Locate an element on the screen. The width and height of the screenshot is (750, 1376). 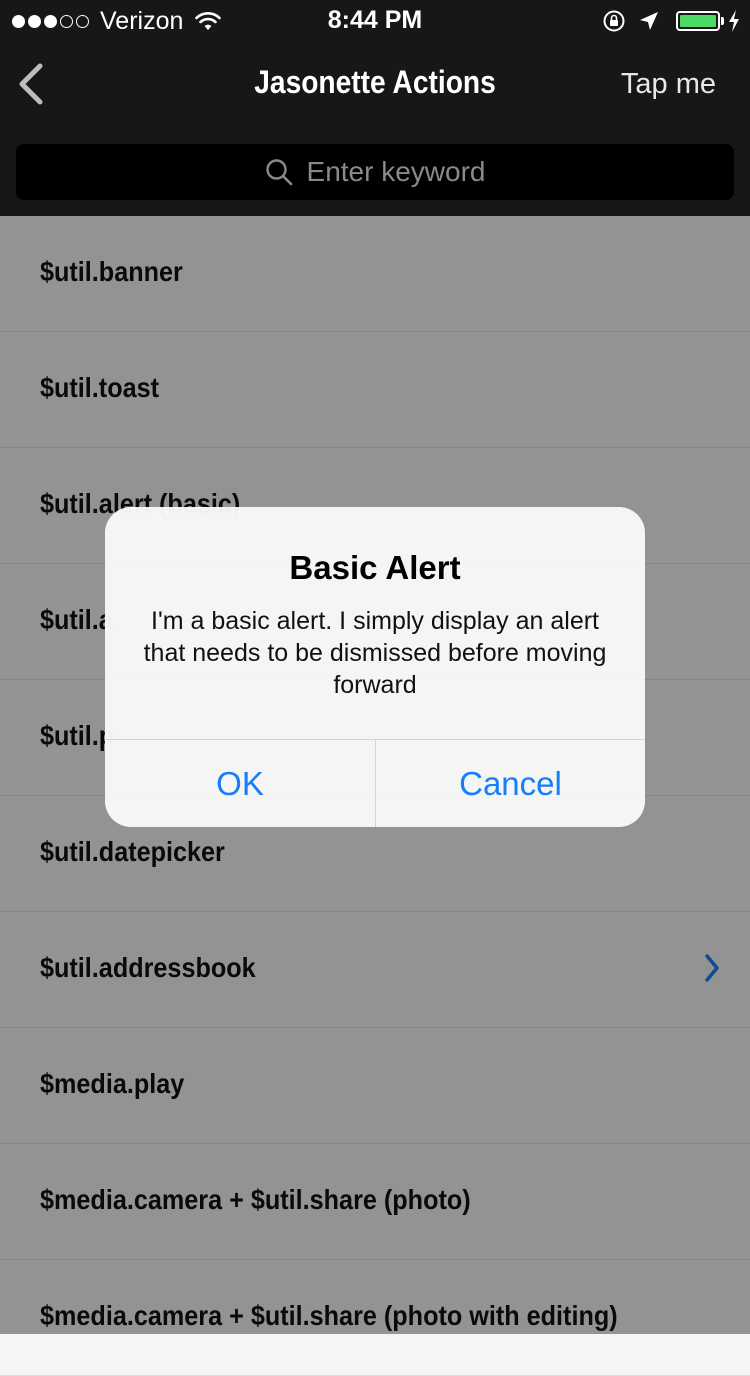
search-icon is located at coordinates (278, 172).